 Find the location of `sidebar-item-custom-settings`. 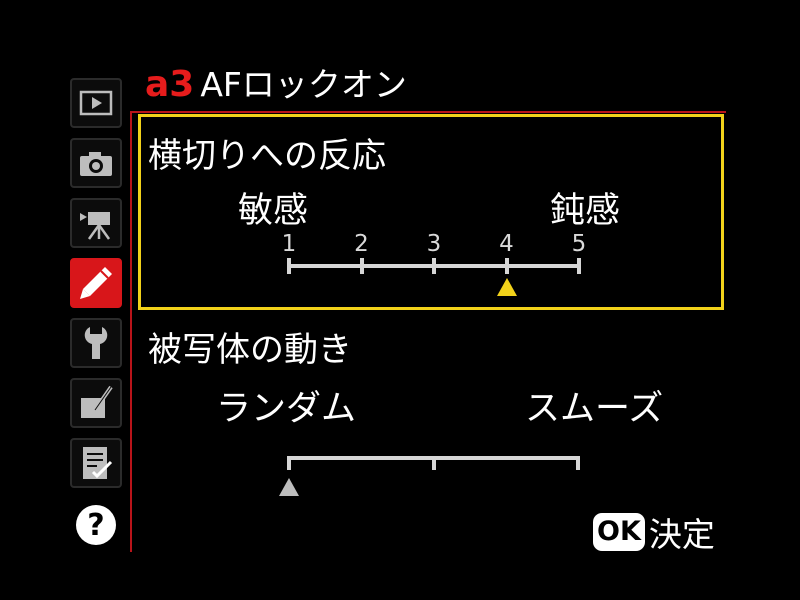

sidebar-item-custom-settings is located at coordinates (96, 283).